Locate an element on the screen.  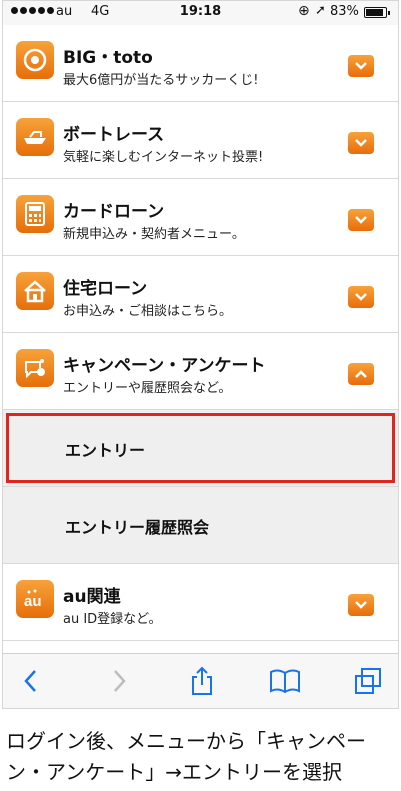
menu-item-subtitle: 新規申込み・契約者メニュー。 is located at coordinates (154, 234).